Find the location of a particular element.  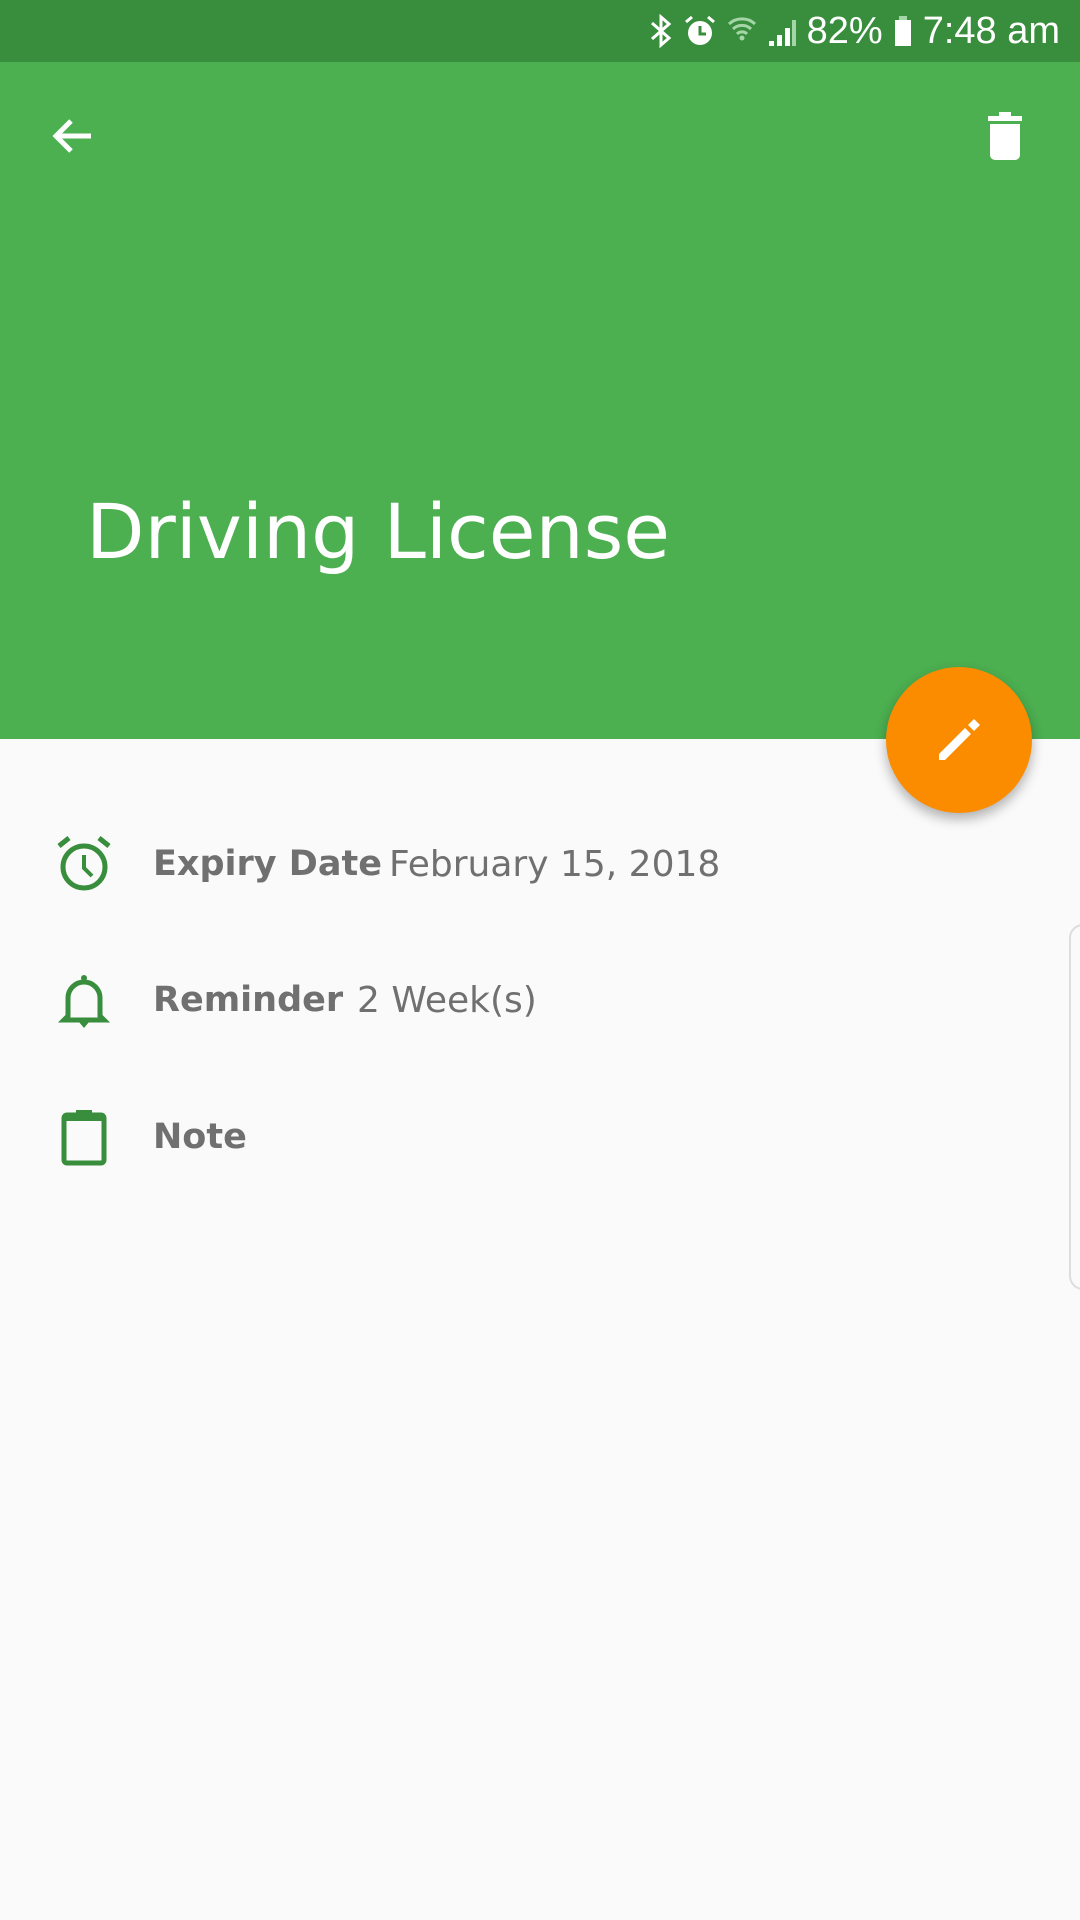

arrow-back-icon is located at coordinates (71, 136).